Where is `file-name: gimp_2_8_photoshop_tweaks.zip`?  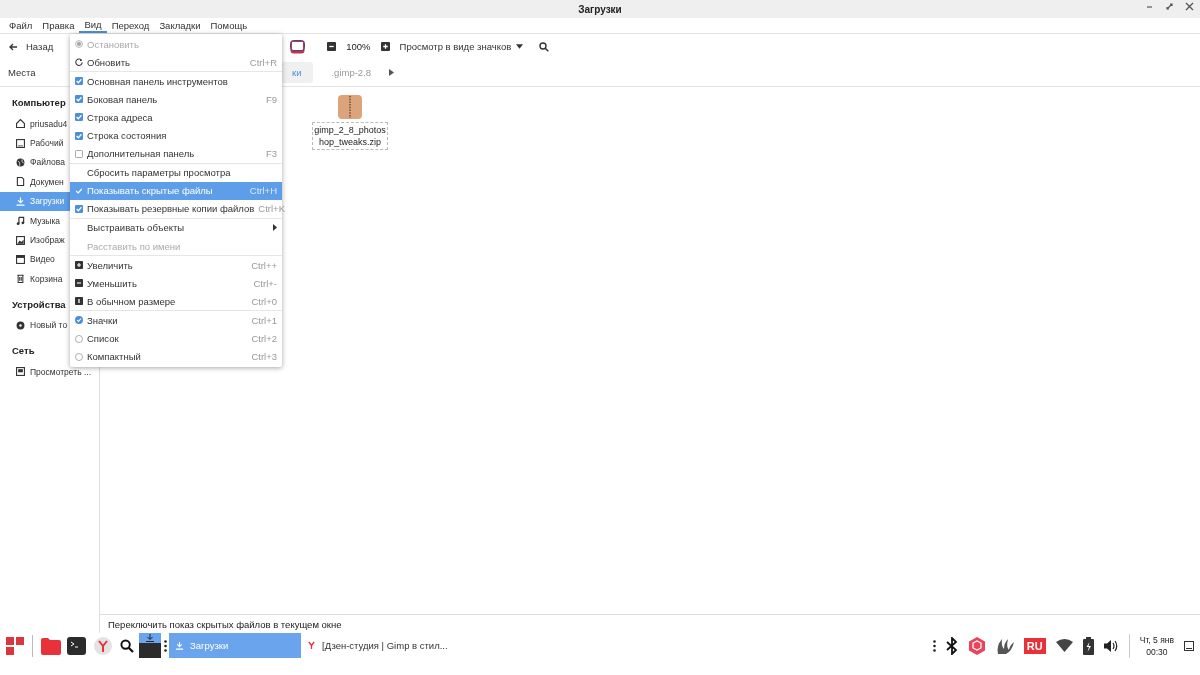
file-name: gimp_2_8_photoshop_tweaks.zip is located at coordinates (350, 136).